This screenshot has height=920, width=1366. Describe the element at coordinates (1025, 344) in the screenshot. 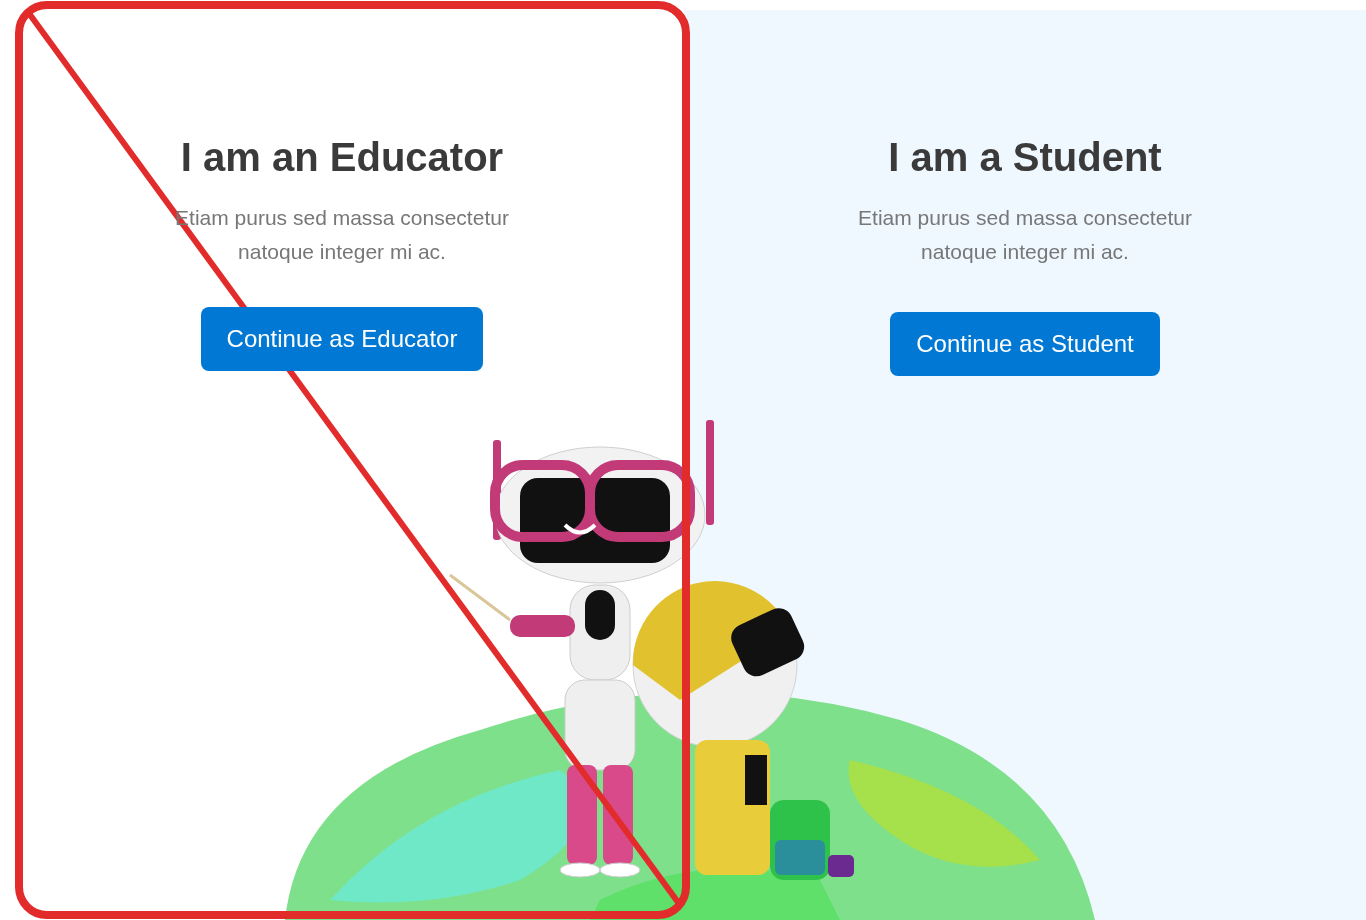

I see `continue-button: Continue as Student` at that location.